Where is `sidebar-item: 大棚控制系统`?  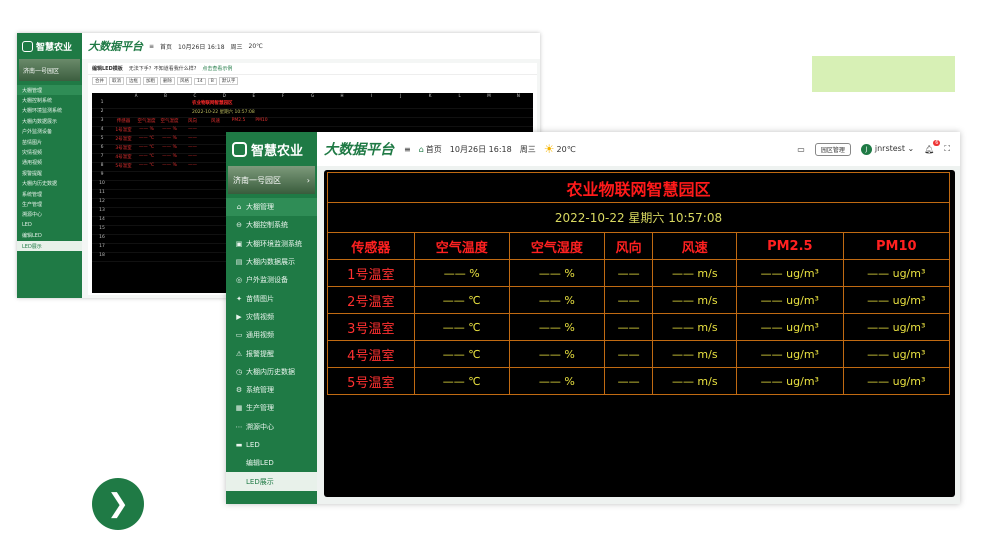
sidebar-item: 大棚控制系统 is located at coordinates (49, 100).